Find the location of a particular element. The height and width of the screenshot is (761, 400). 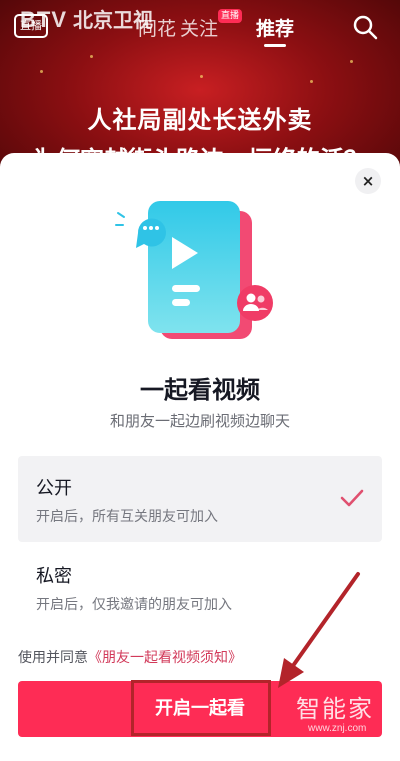

annotation-highlight-box is located at coordinates (201, 708).